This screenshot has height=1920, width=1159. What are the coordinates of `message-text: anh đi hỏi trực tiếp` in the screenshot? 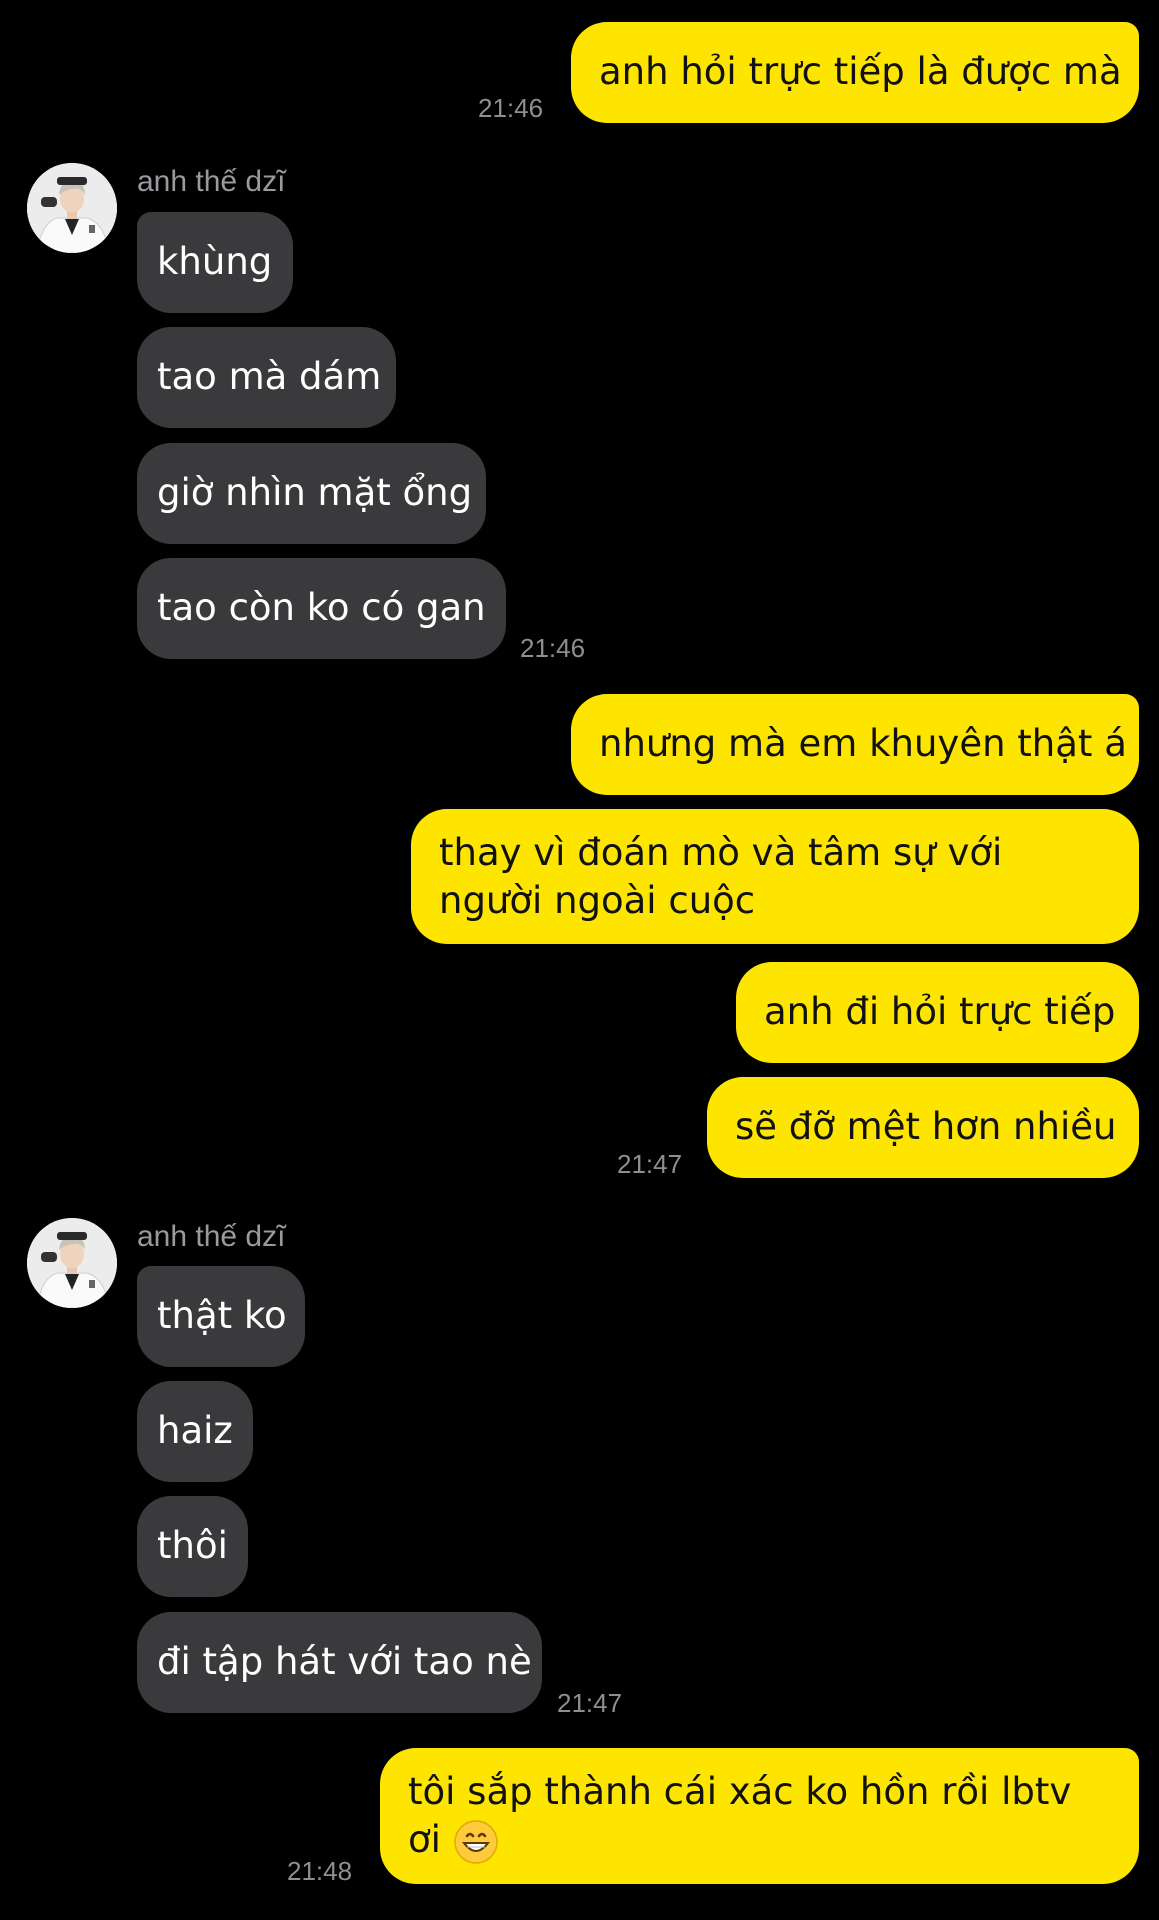 It's located at (940, 1011).